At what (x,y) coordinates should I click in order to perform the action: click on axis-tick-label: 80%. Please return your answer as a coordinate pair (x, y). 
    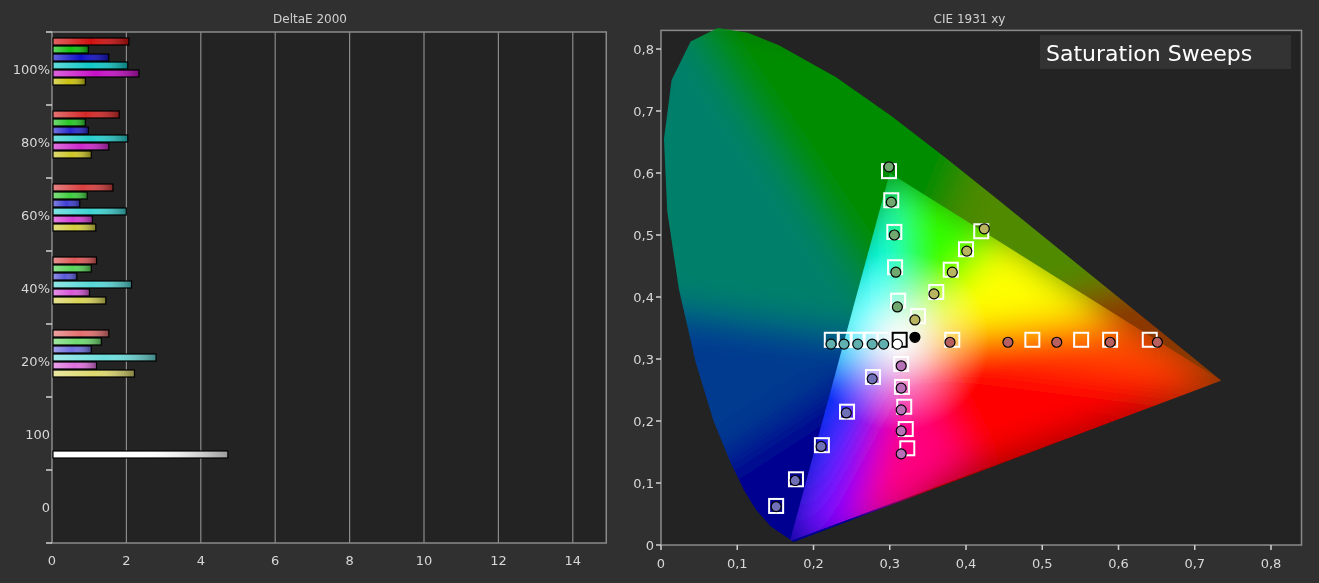
    Looking at the image, I should click on (35, 142).